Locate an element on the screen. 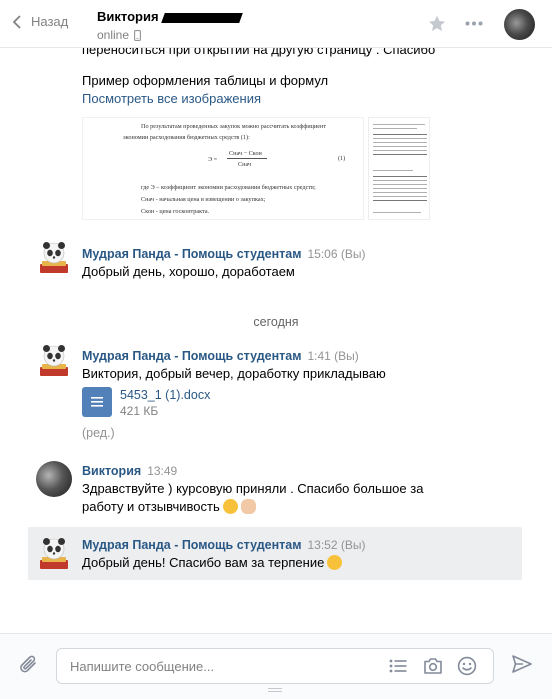  mobile-icon is located at coordinates (137, 35).